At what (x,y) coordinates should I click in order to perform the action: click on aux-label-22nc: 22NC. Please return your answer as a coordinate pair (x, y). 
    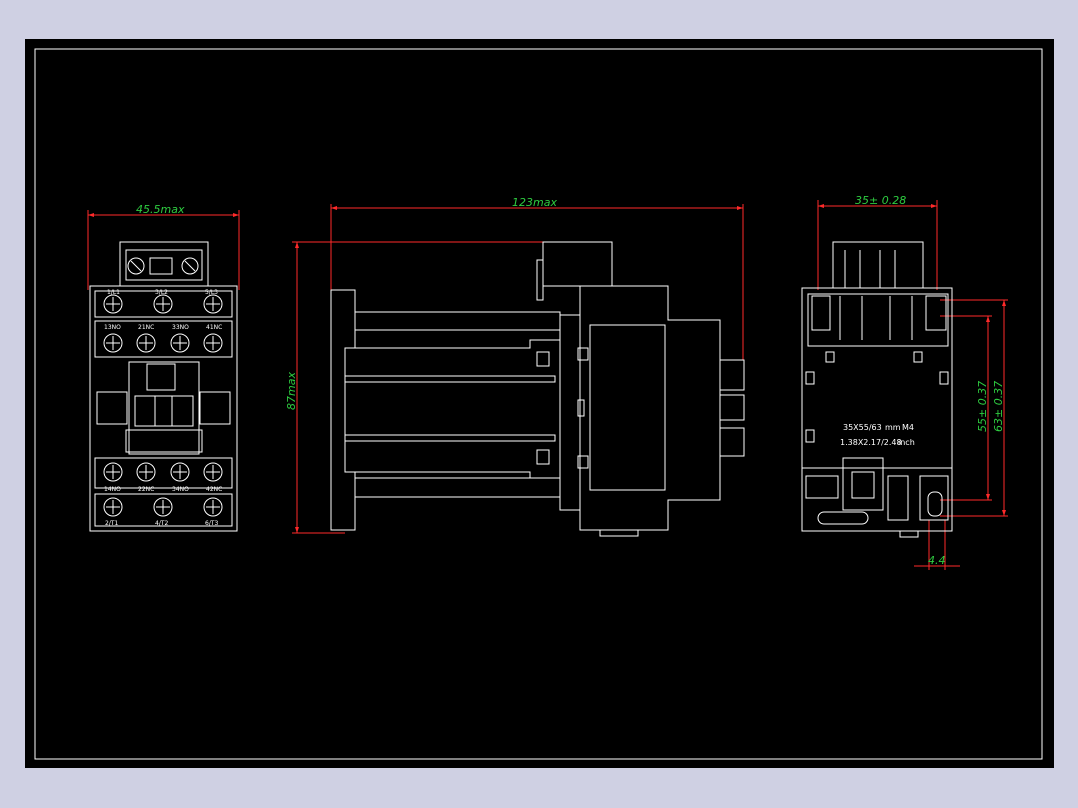
    Looking at the image, I should click on (146, 489).